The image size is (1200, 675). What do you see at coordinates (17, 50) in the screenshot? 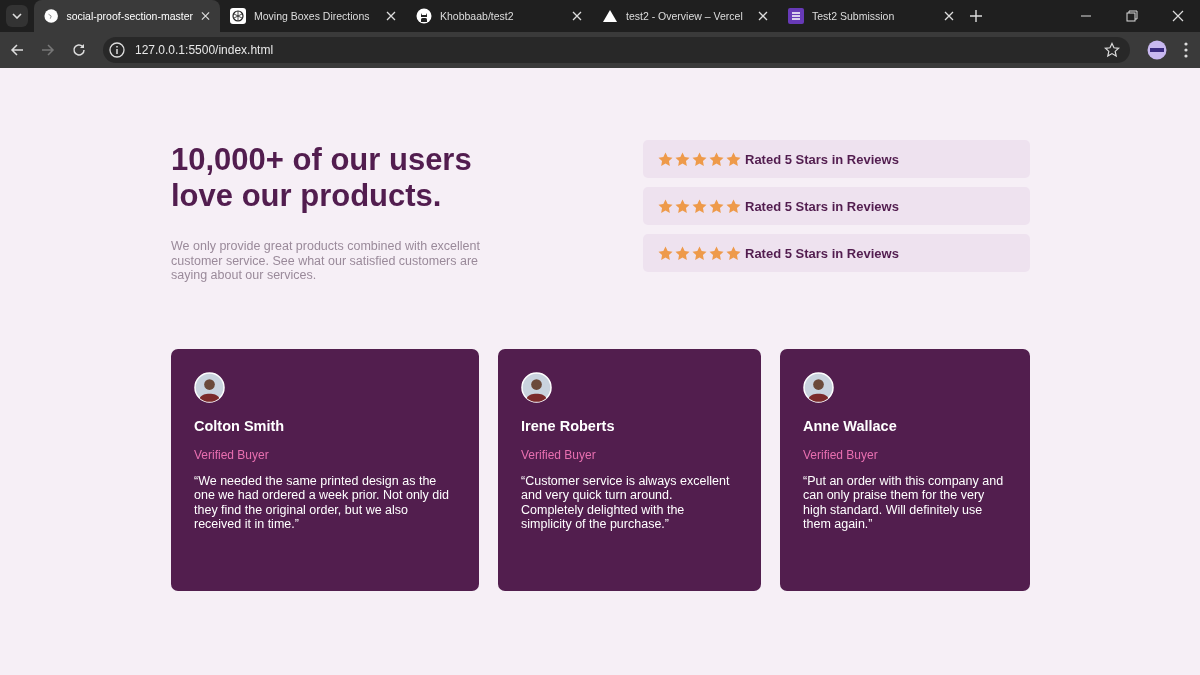
I see `back-icon` at bounding box center [17, 50].